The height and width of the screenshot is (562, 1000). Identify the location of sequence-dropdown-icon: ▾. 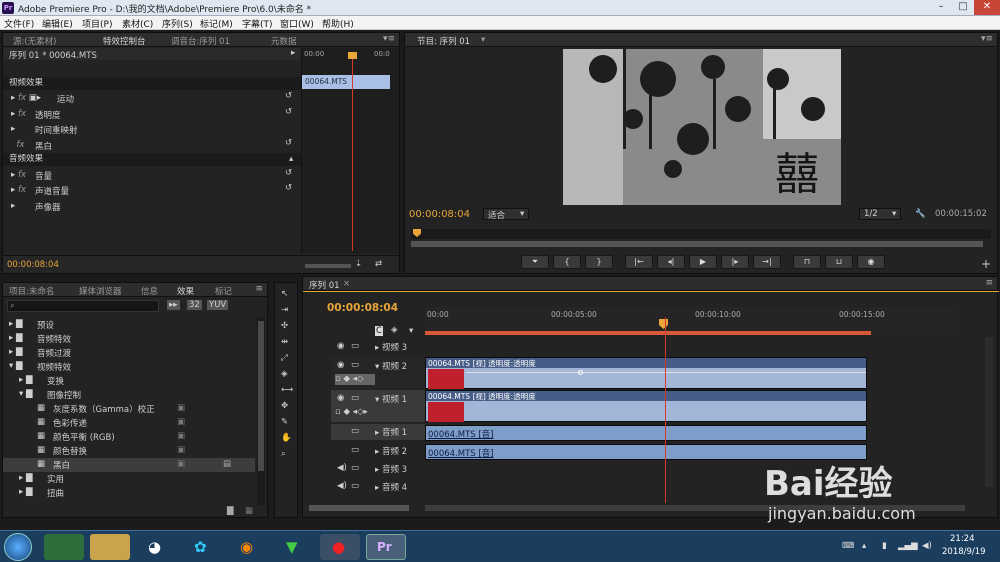
(483, 40).